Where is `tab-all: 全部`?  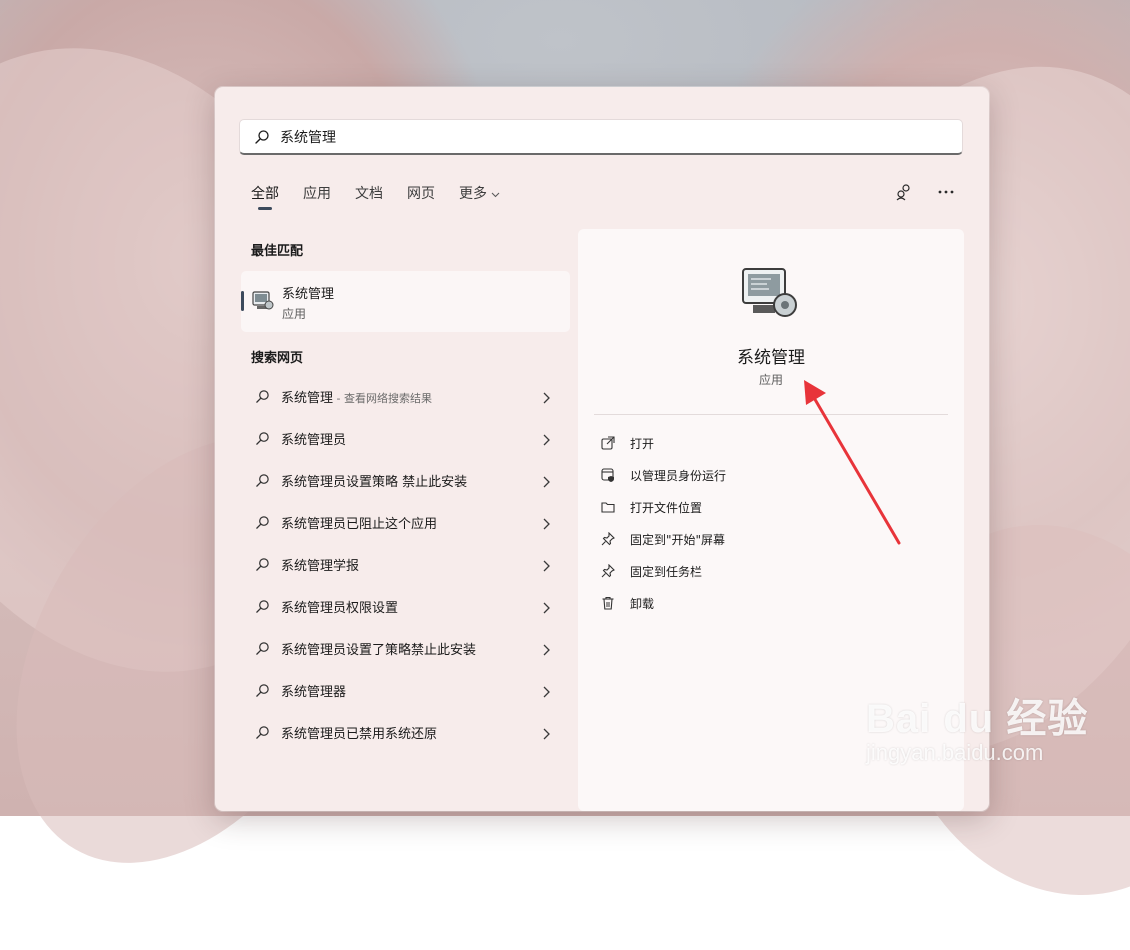 tab-all: 全部 is located at coordinates (265, 196).